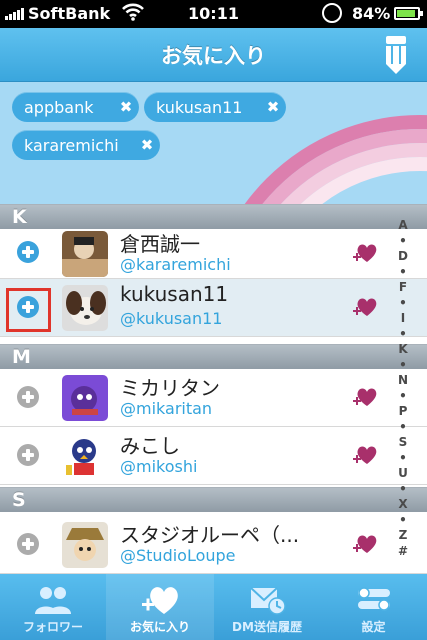 The height and width of the screenshot is (640, 427). I want to click on section-header-m: M, so click(213, 356).